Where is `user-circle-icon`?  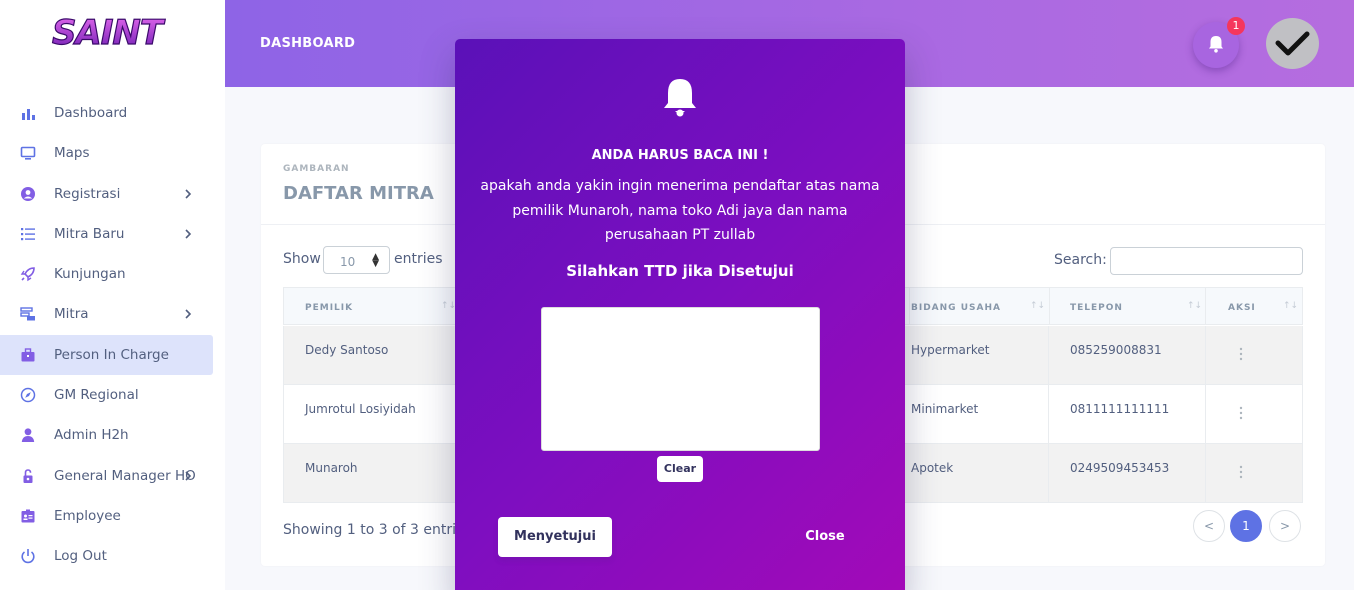 user-circle-icon is located at coordinates (28, 194).